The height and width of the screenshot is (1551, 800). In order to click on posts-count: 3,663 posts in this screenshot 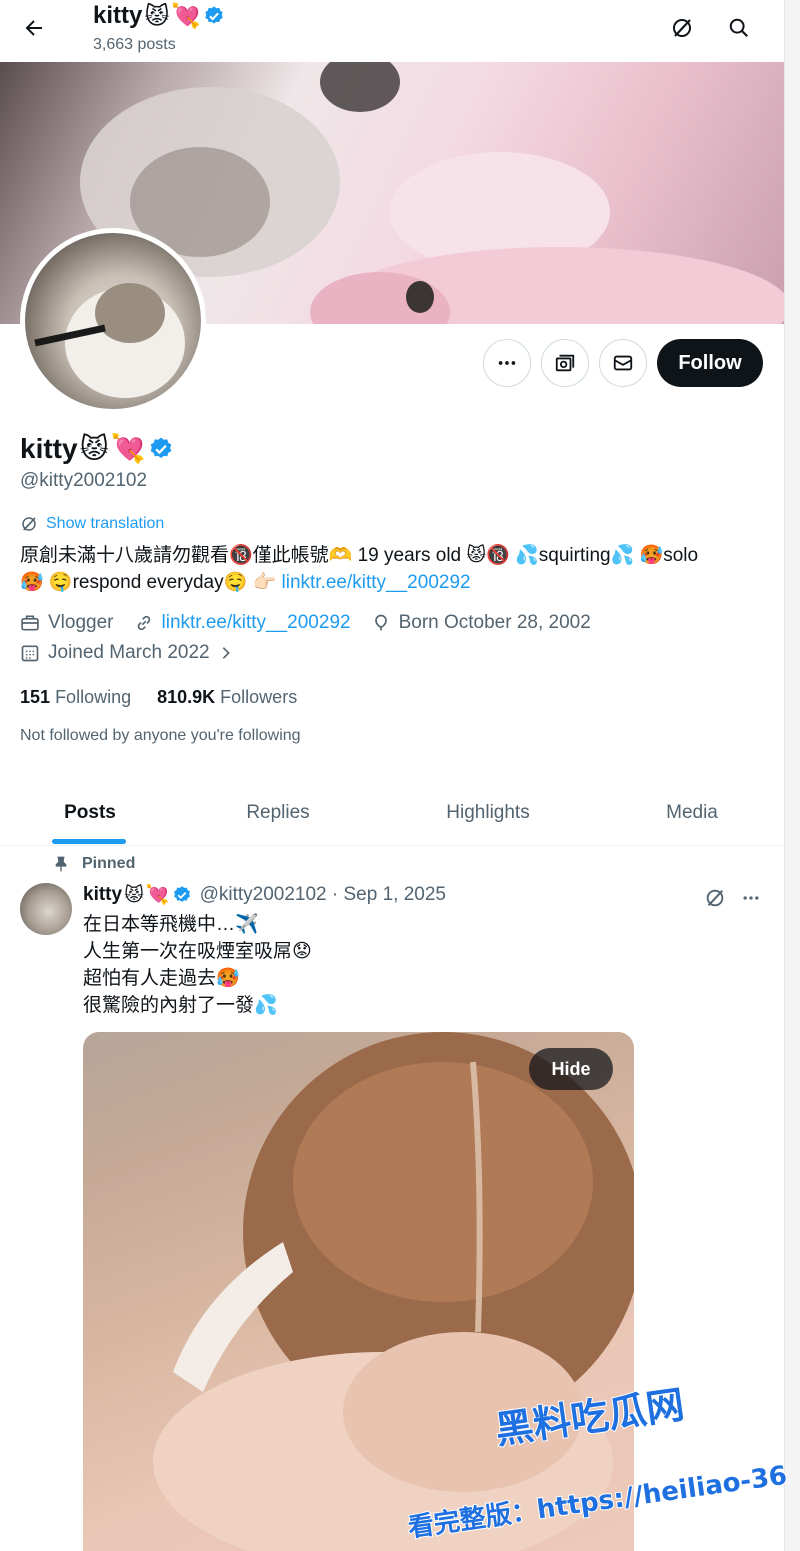, I will do `click(134, 44)`.